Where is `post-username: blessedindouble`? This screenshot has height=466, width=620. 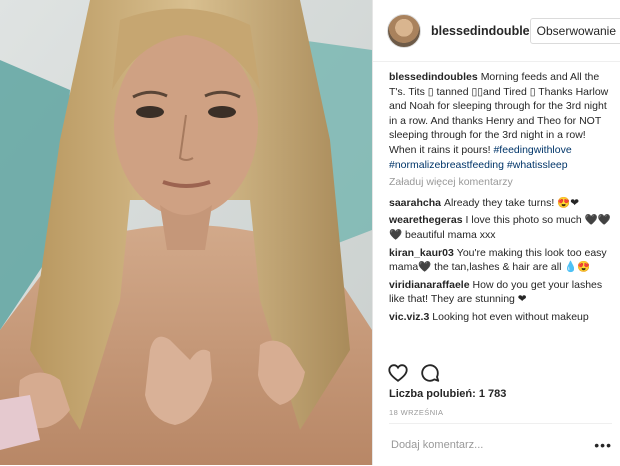
post-username: blessedindouble is located at coordinates (480, 31).